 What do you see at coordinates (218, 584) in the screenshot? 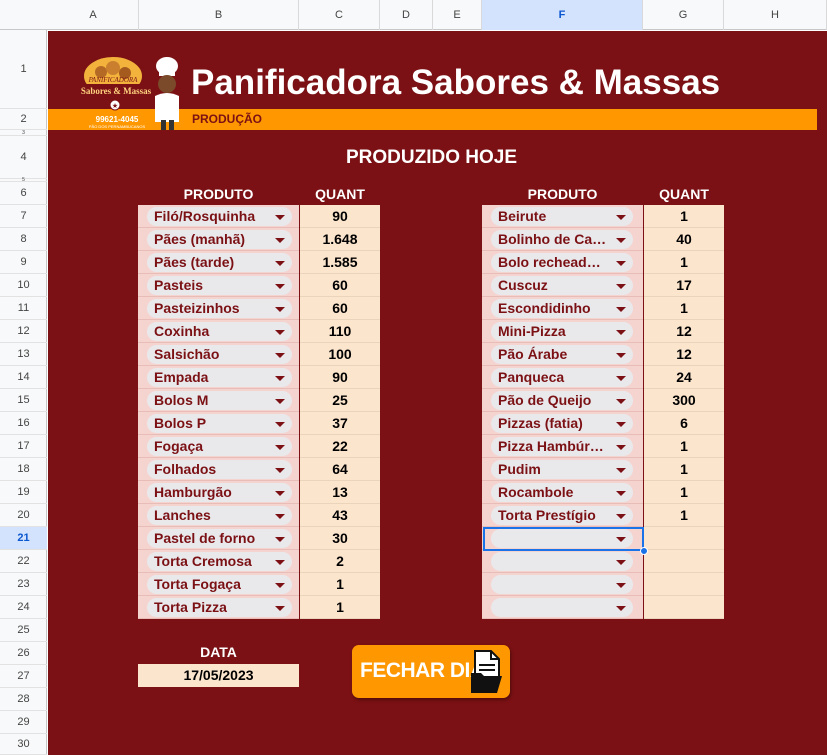
I see `product-cell: Torta Fogaça` at bounding box center [218, 584].